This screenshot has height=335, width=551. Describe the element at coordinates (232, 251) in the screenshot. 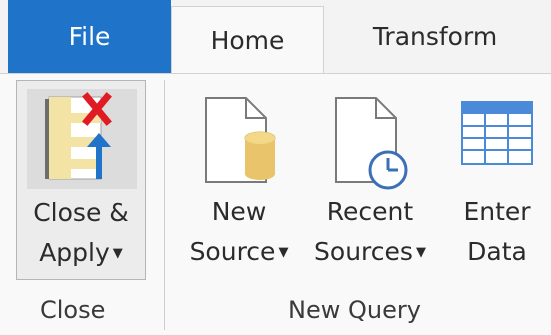

I see `new-source-label-line2: Source` at that location.